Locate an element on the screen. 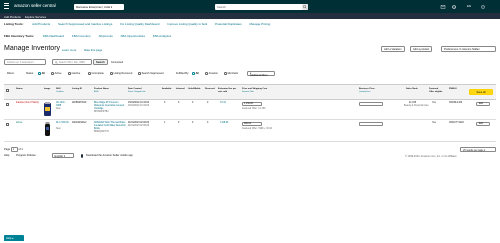 This screenshot has height=243, width=500. fulfilled-merchant-radio: Merchant is located at coordinates (231, 73).